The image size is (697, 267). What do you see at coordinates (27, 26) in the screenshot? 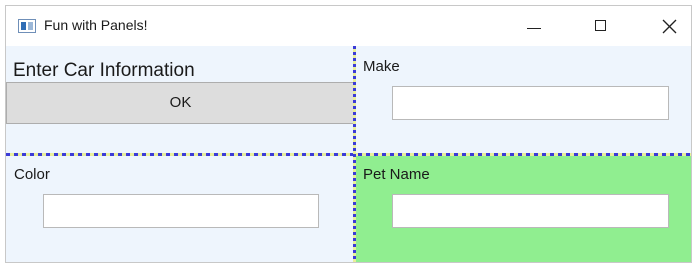
I see `app-window-icon` at bounding box center [27, 26].